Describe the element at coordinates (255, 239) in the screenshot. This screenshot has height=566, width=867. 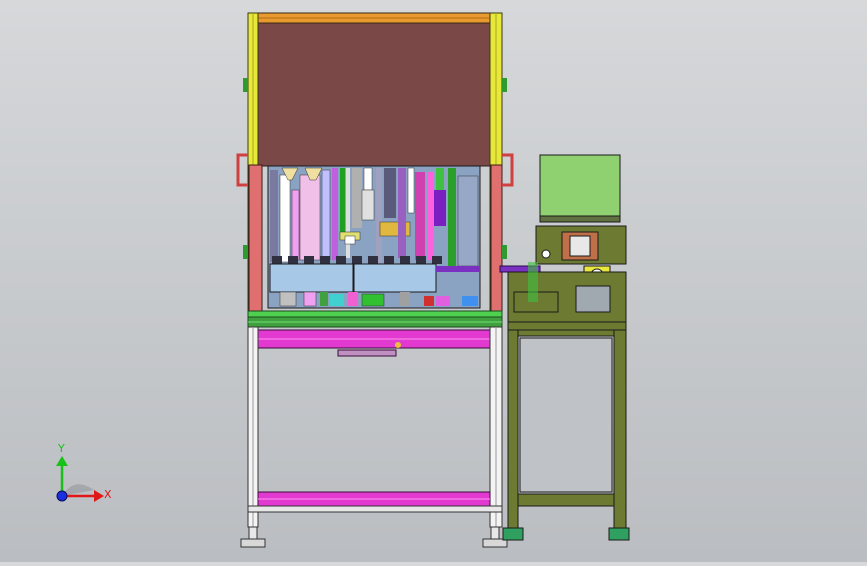
I see `left-side-panel` at that location.